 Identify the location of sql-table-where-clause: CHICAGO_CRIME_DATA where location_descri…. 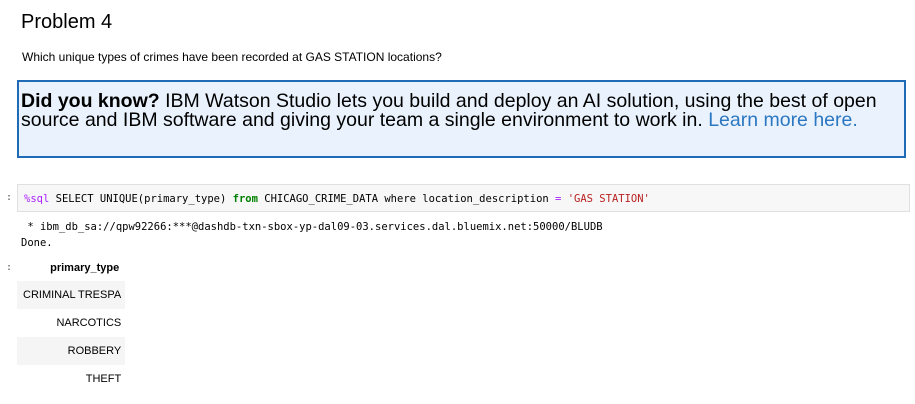
(406, 199).